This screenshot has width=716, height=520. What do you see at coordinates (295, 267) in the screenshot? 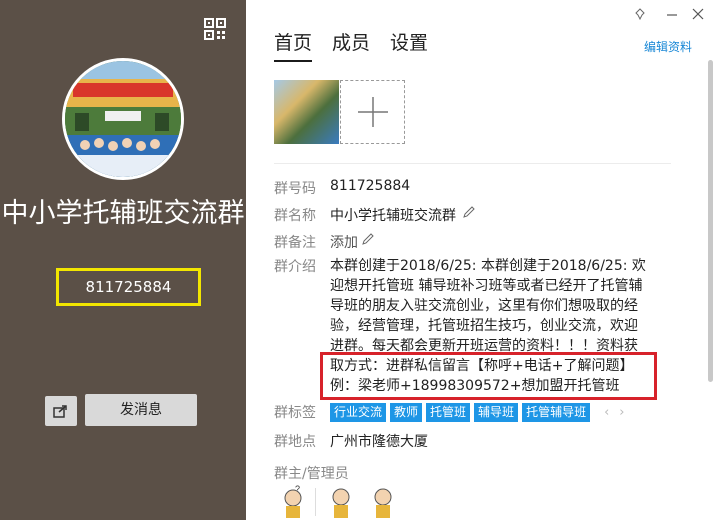
I see `group-intro-label: 群介绍` at bounding box center [295, 267].